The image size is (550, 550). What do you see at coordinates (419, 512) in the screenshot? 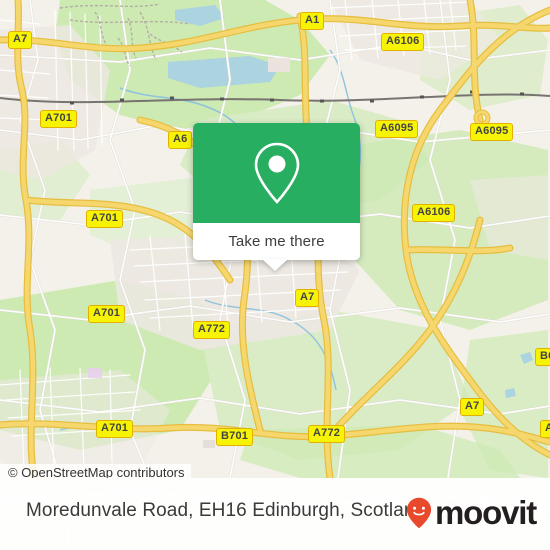
I see `moovit-smiley-pin-icon` at bounding box center [419, 512].